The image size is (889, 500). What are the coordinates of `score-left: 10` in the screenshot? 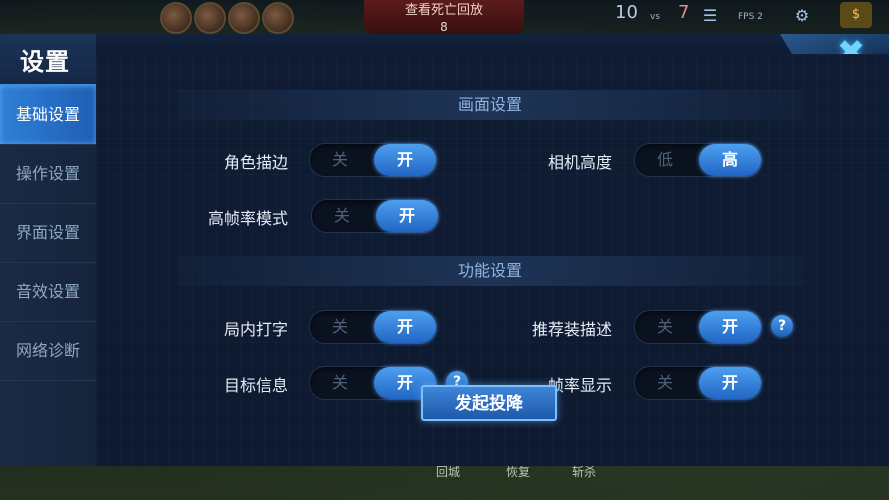 It's located at (626, 12).